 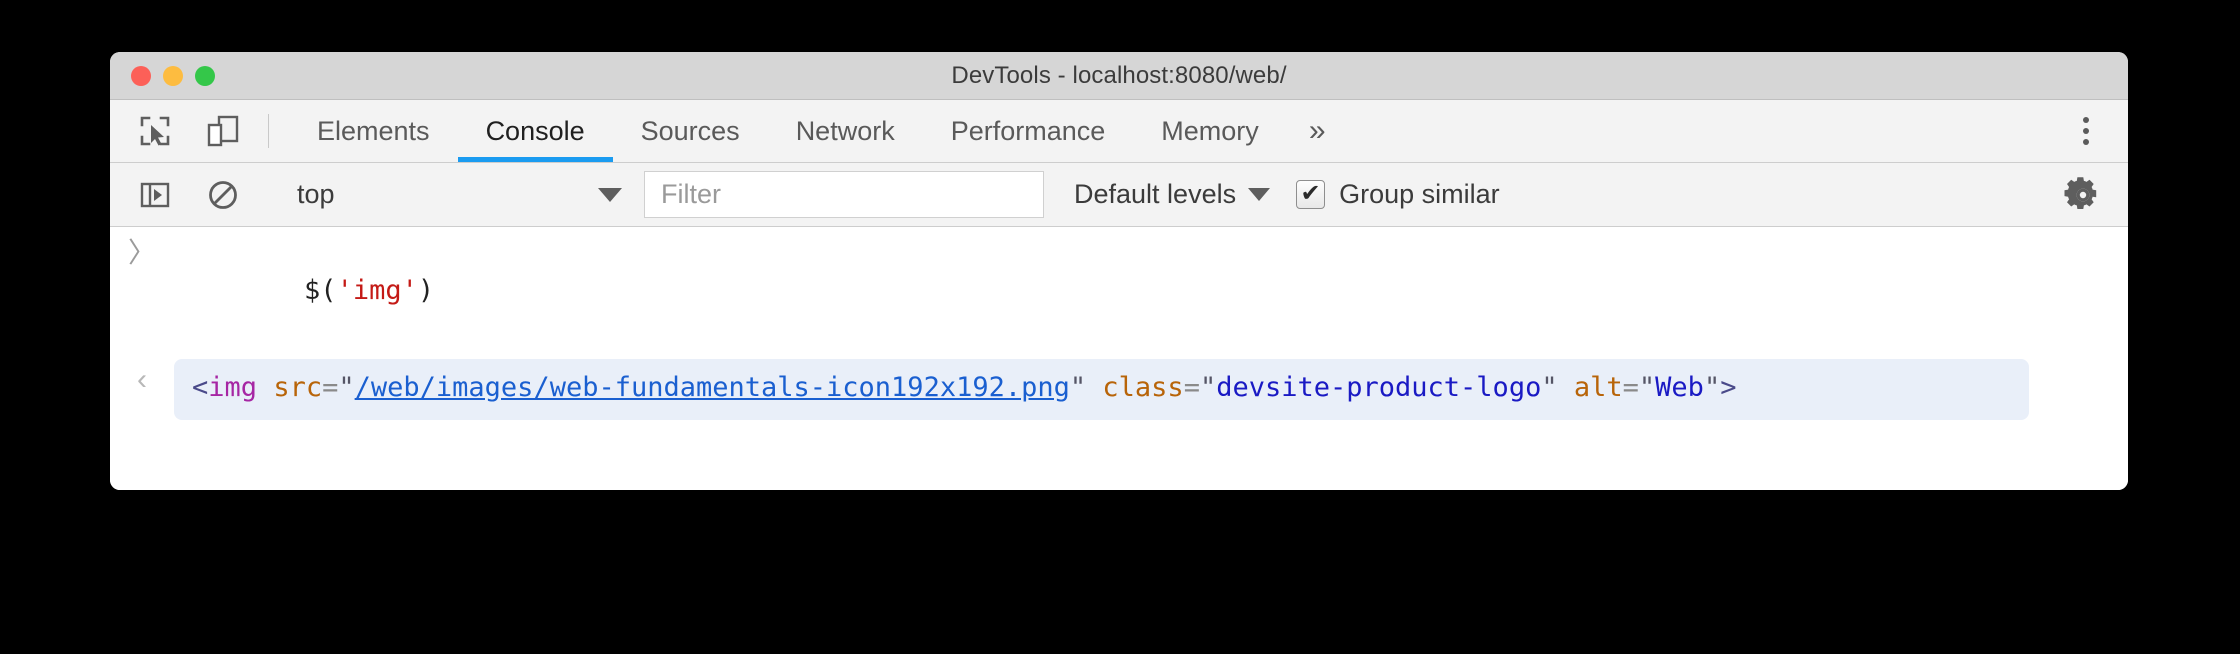 I want to click on message-gutter: 〉, so click(x=142, y=250).